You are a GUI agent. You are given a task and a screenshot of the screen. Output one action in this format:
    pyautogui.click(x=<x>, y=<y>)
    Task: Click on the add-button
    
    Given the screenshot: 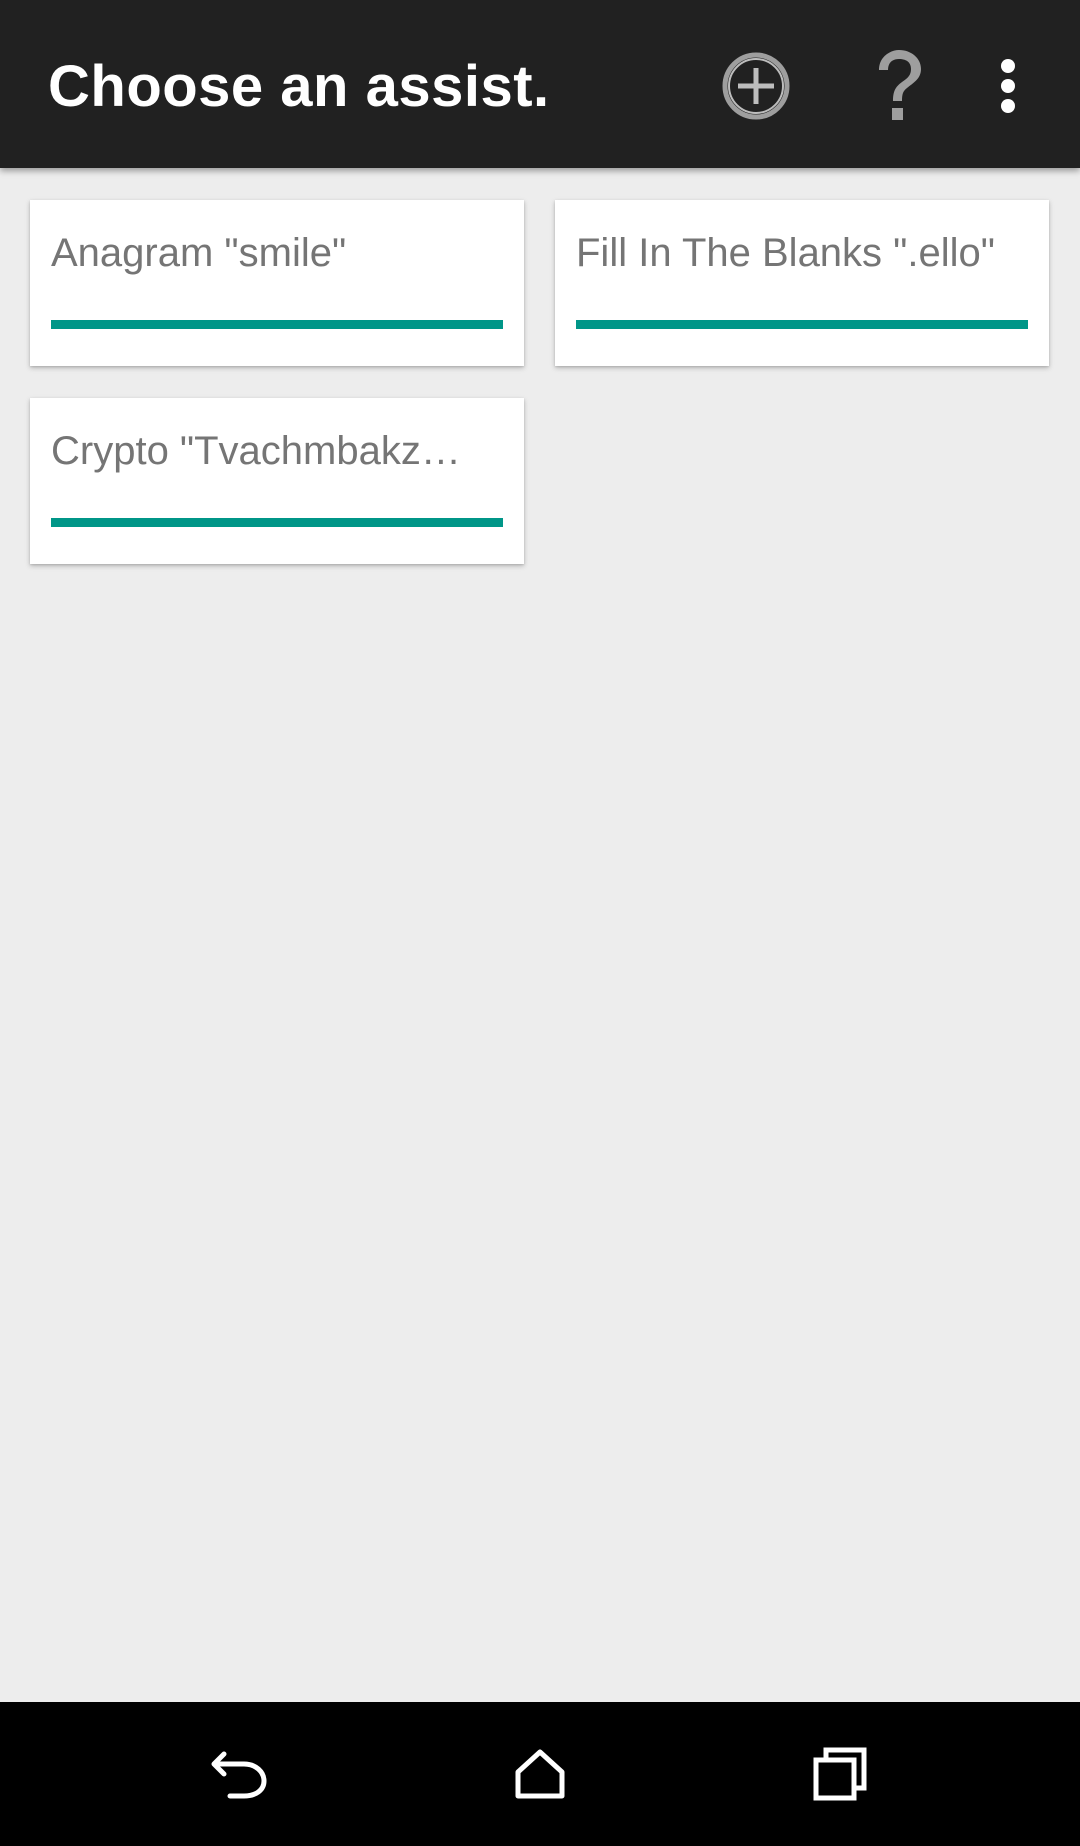 What is the action you would take?
    pyautogui.click(x=756, y=86)
    